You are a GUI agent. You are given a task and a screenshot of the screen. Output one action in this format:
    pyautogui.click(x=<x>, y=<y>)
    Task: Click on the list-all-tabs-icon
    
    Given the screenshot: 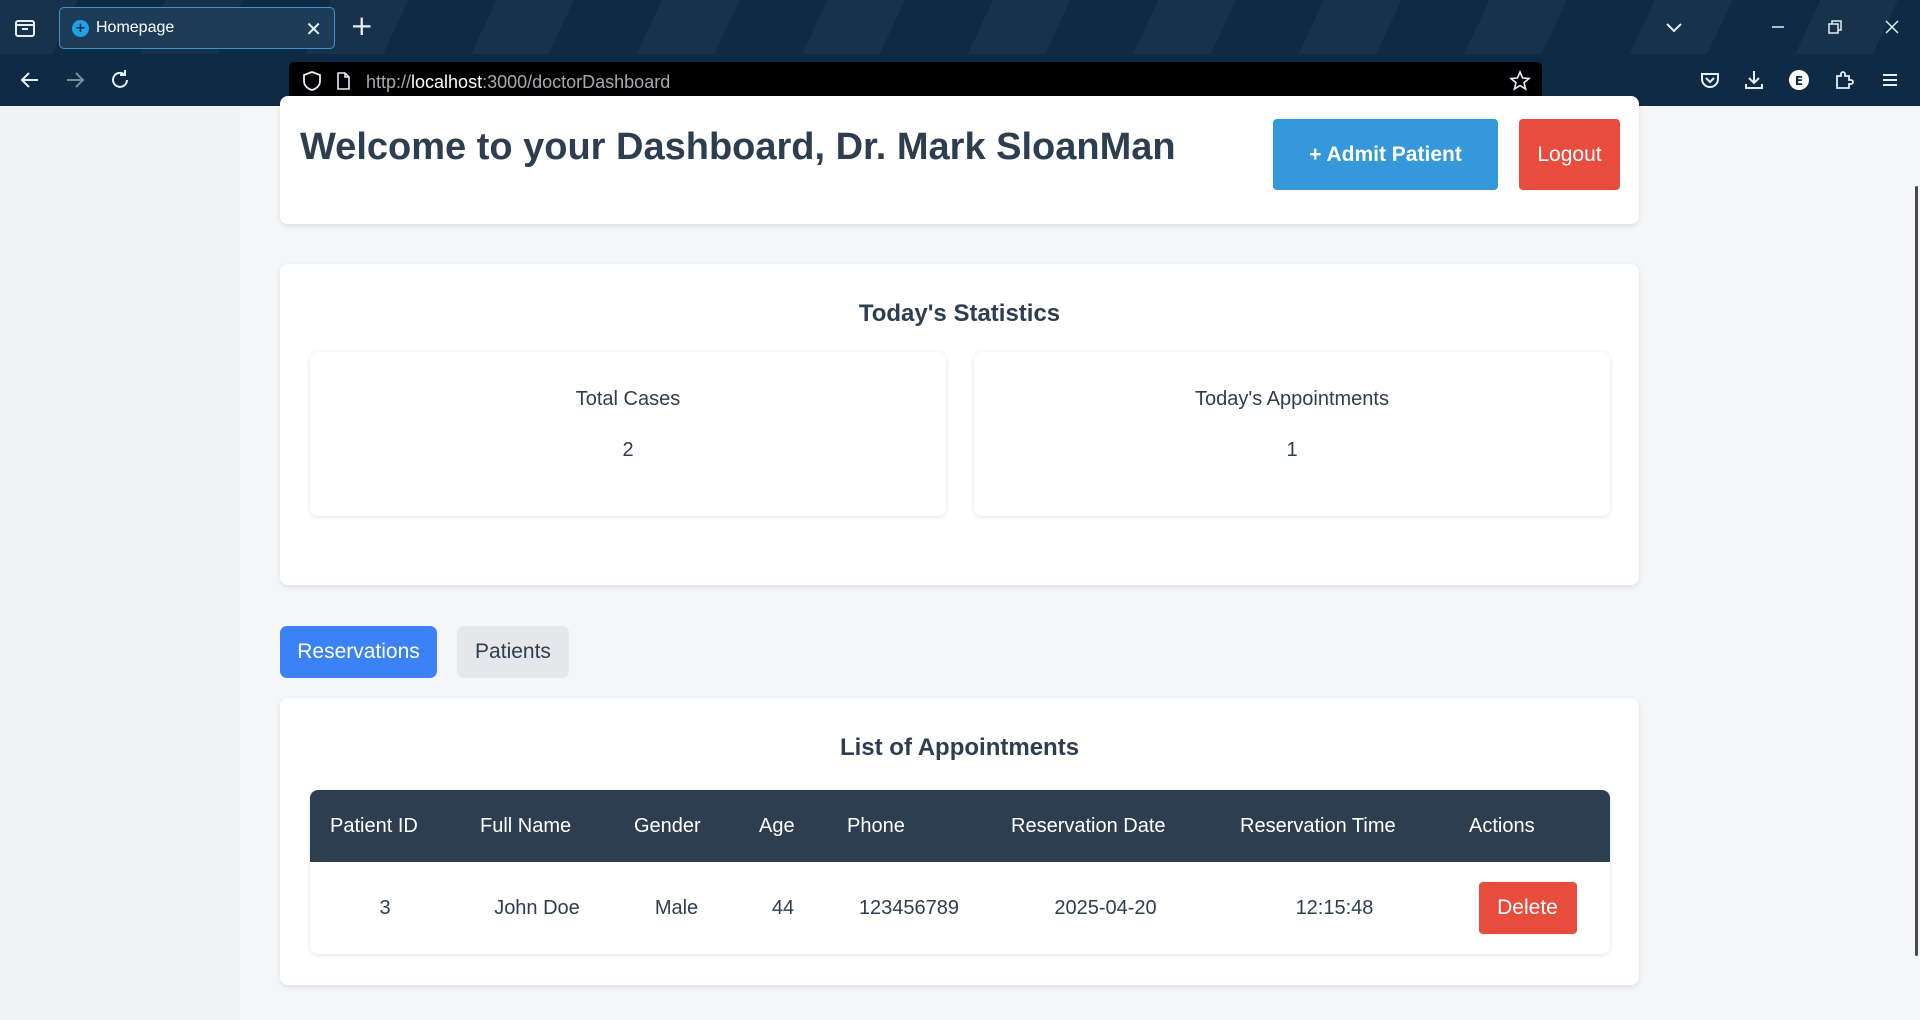 What is the action you would take?
    pyautogui.click(x=25, y=28)
    